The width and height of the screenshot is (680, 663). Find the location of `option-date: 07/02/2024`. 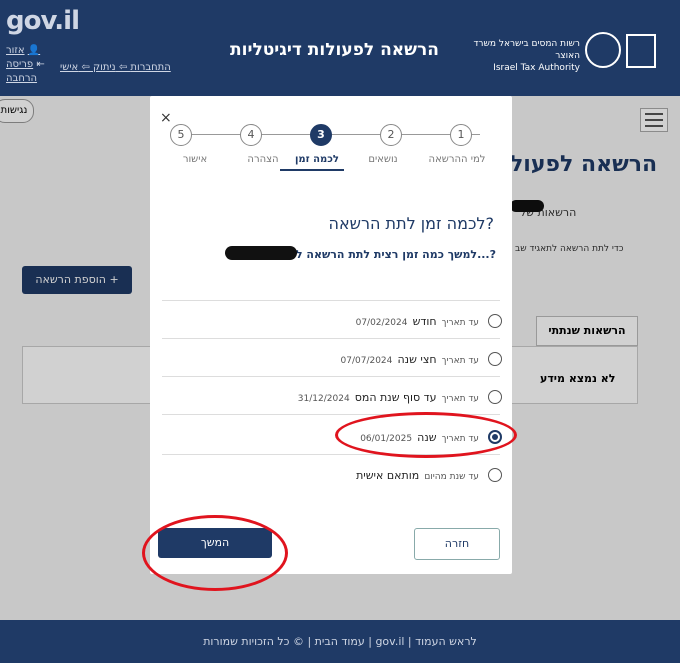

option-date: 07/02/2024 is located at coordinates (381, 323).